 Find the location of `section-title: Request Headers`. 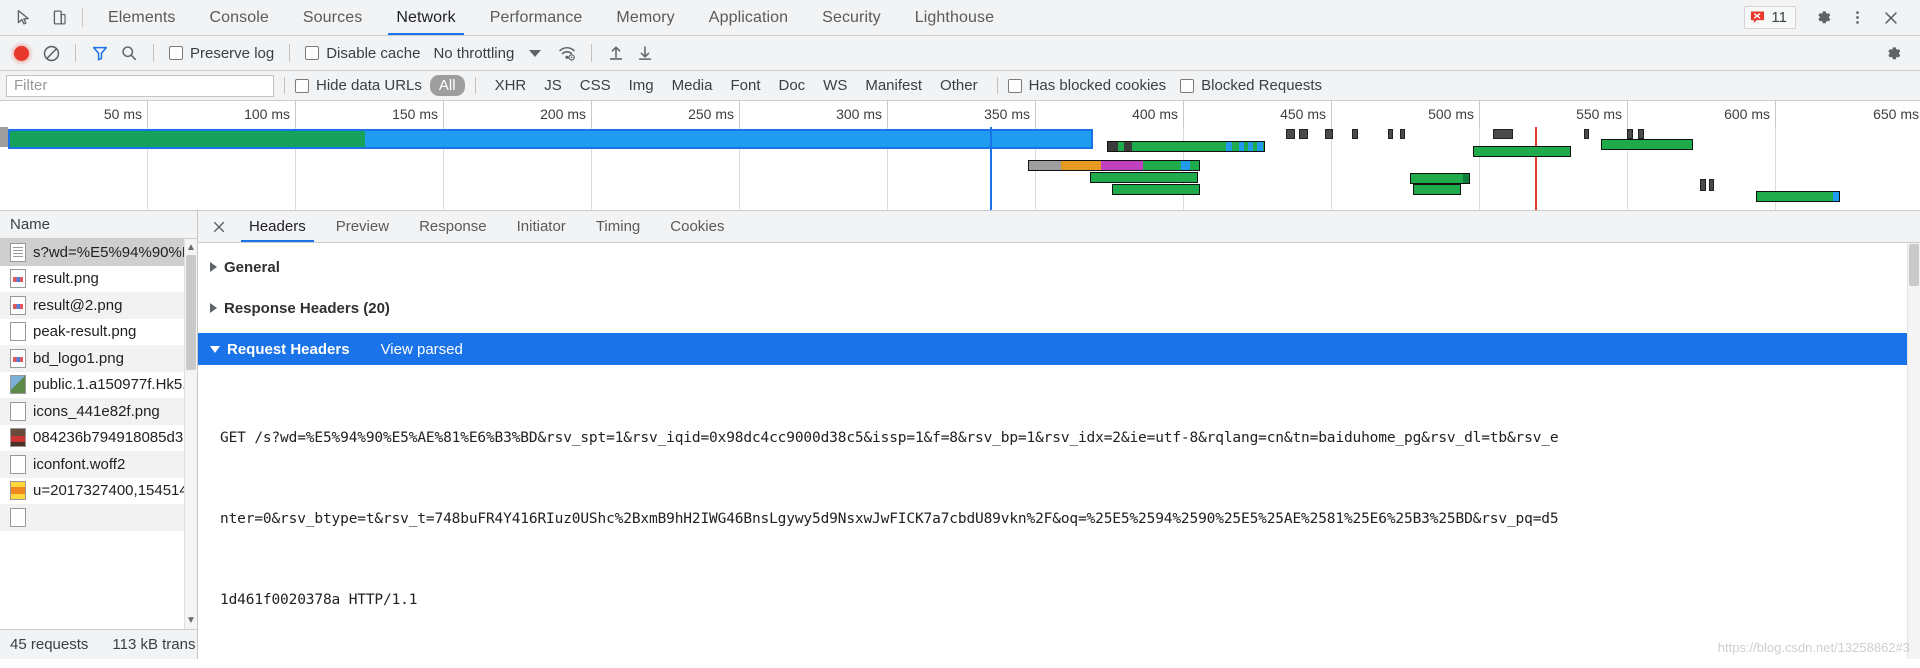

section-title: Request Headers is located at coordinates (288, 349).